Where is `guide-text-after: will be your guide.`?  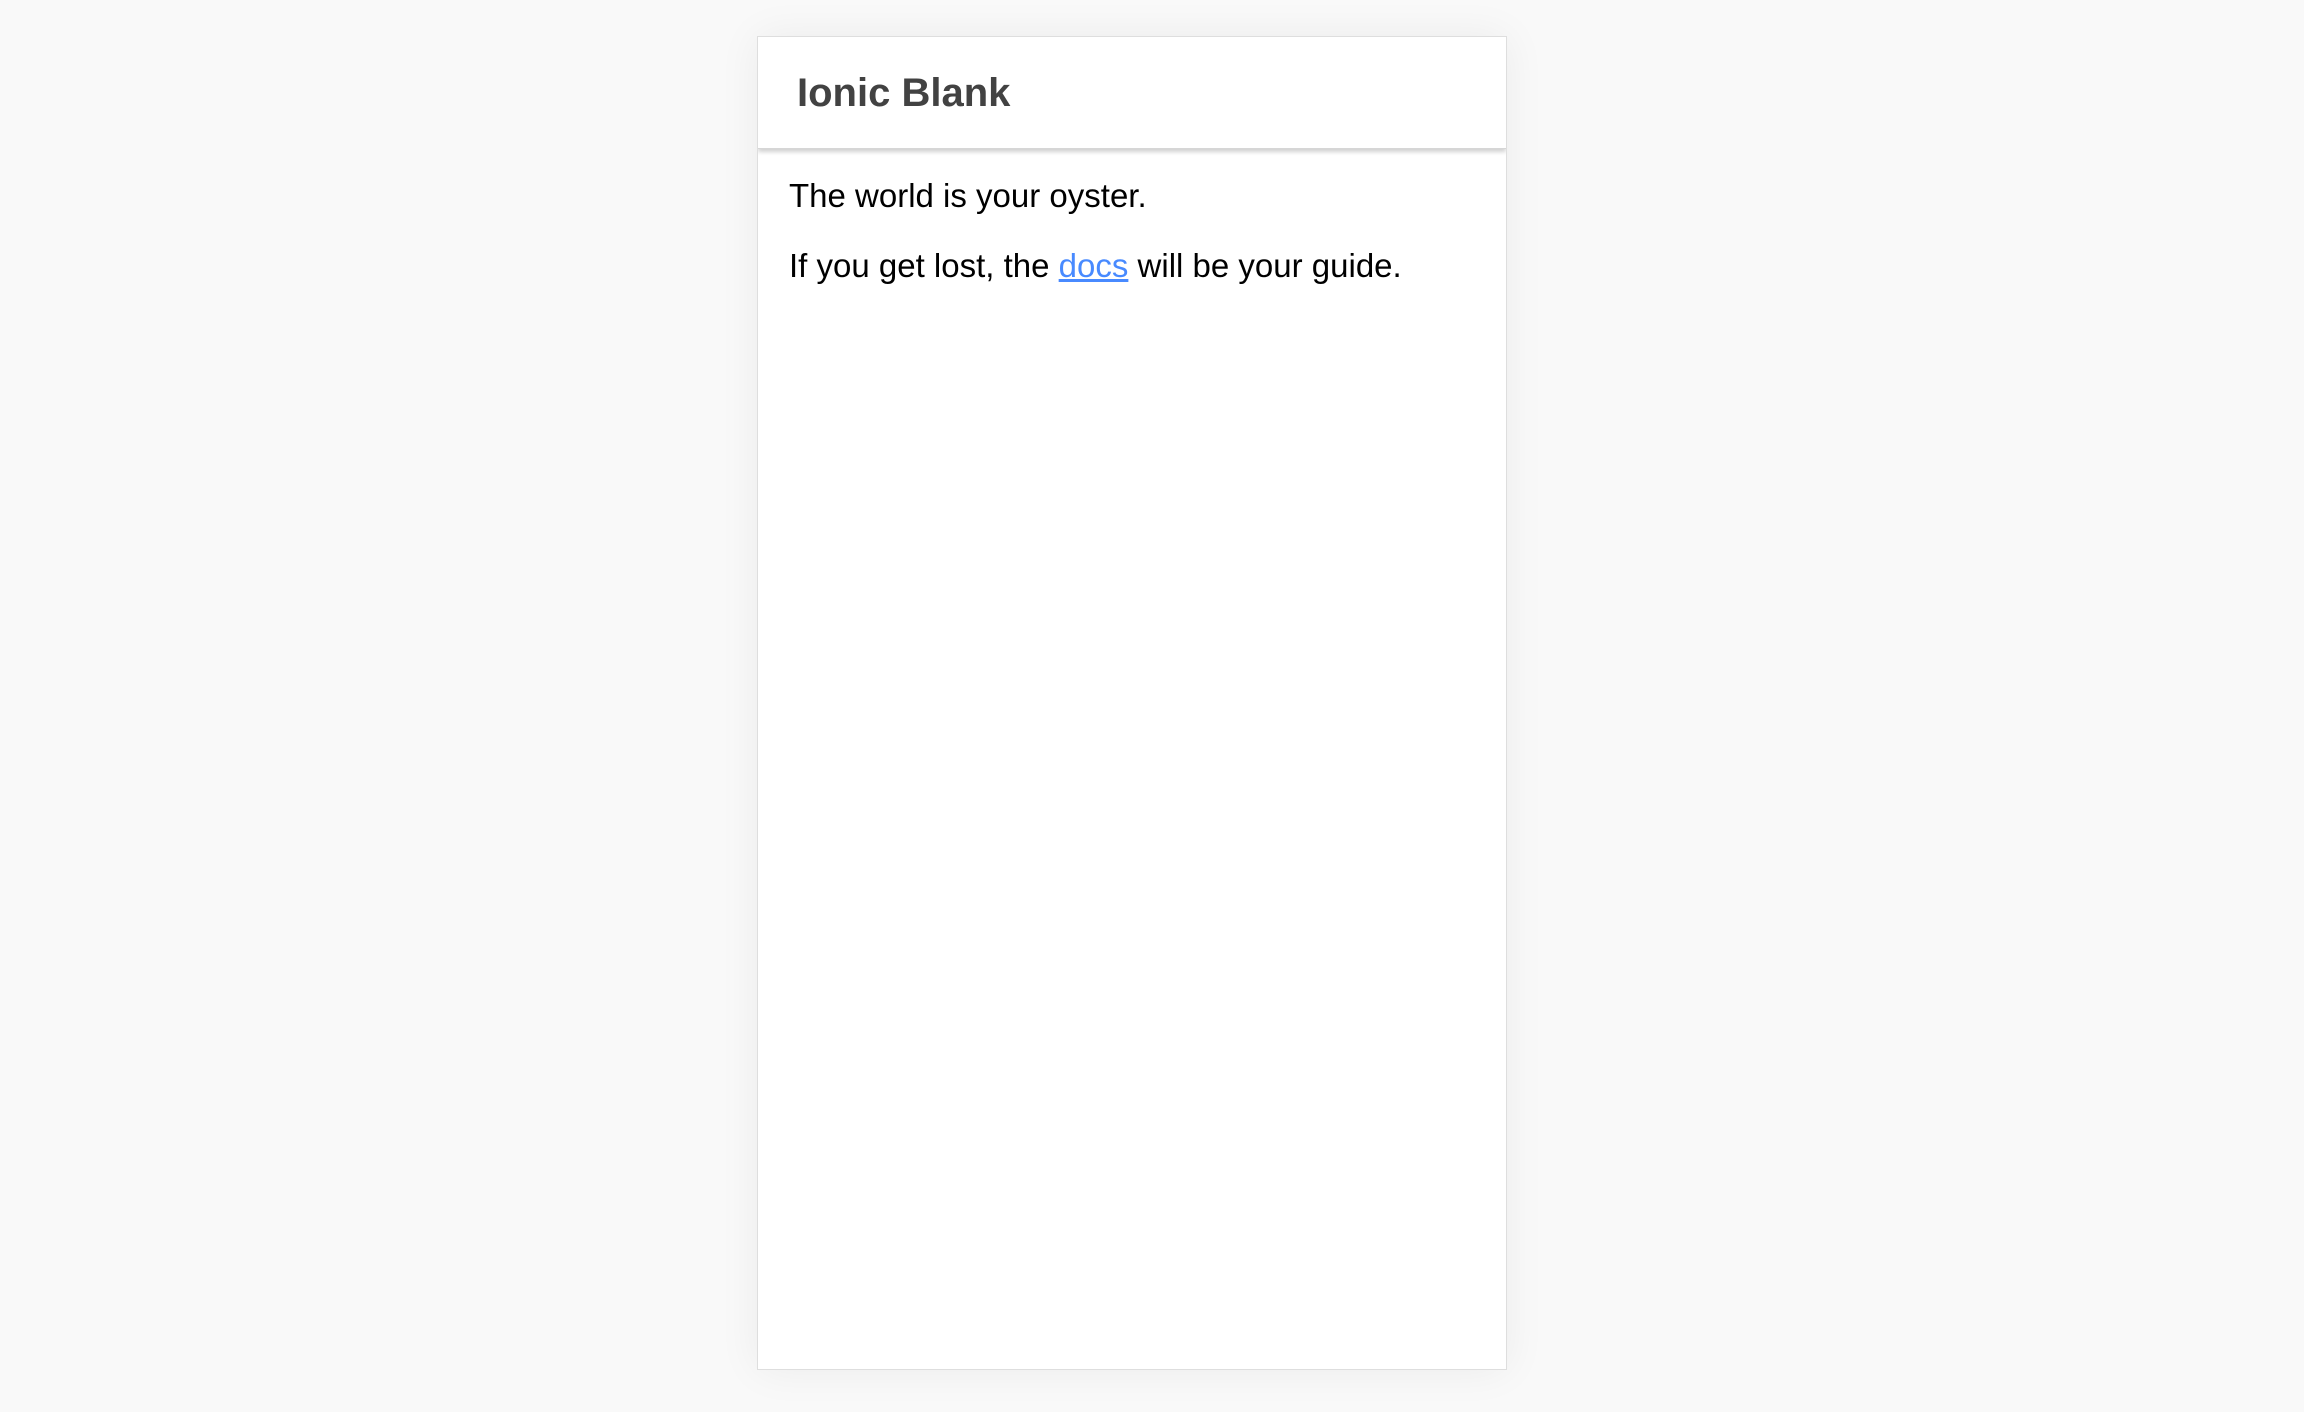 guide-text-after: will be your guide. is located at coordinates (1265, 265).